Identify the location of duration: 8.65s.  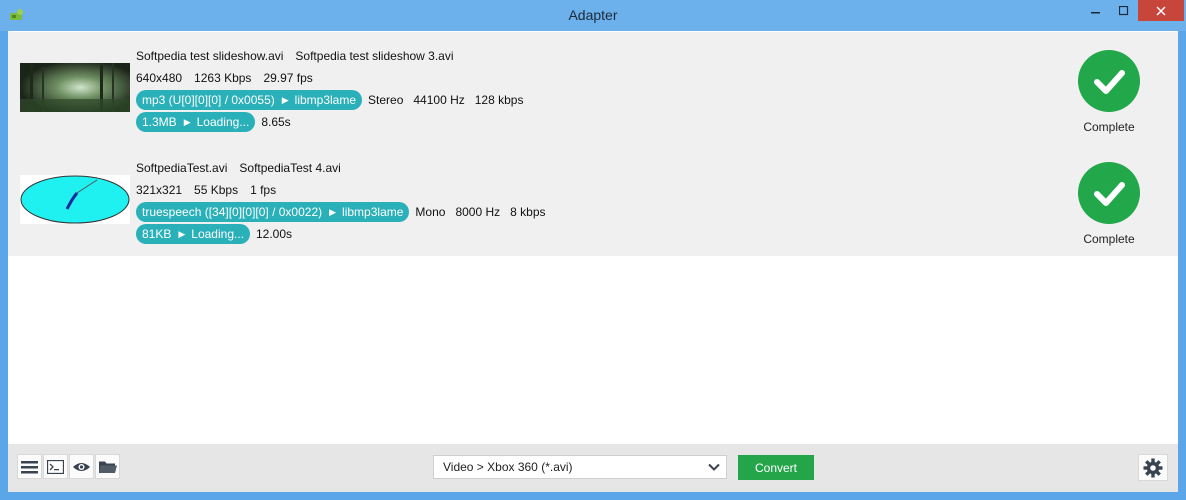
(276, 122).